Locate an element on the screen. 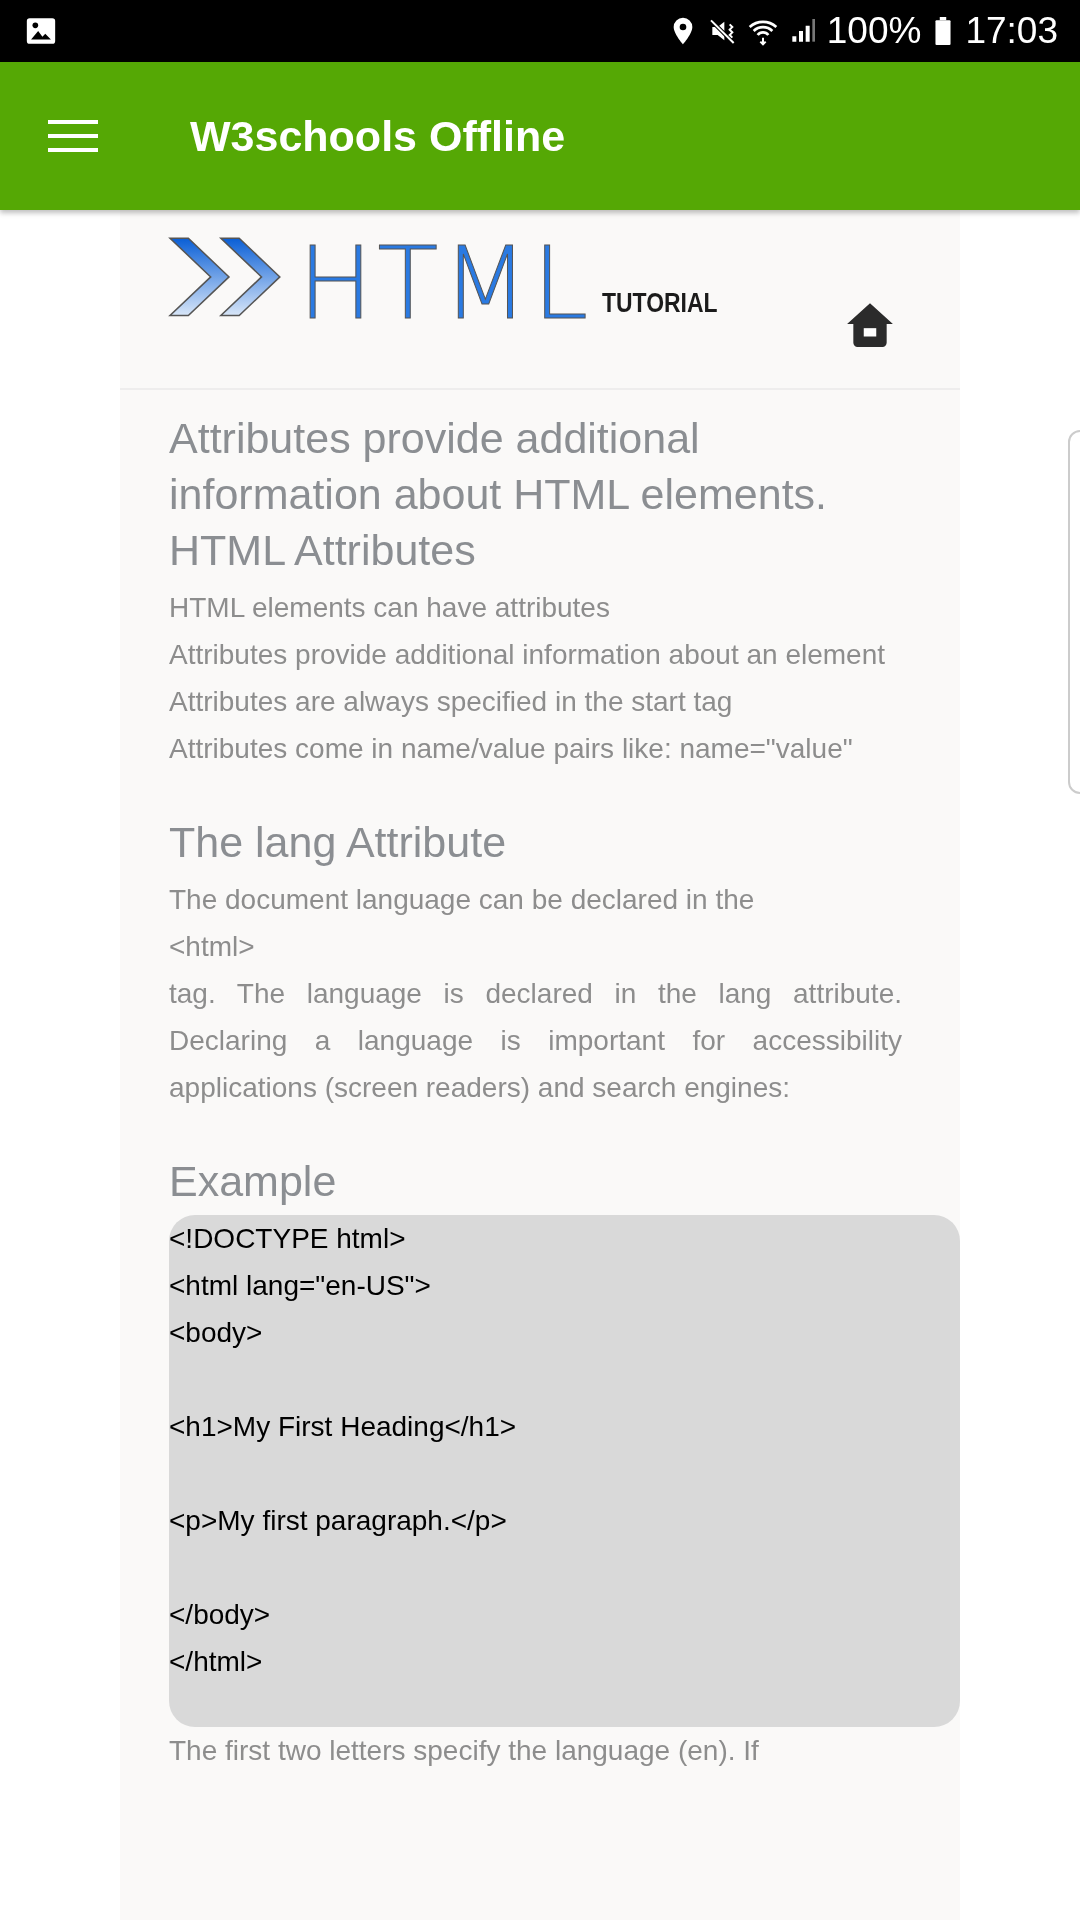  code-line: <p>My first paragraph.</p> is located at coordinates (338, 1521).